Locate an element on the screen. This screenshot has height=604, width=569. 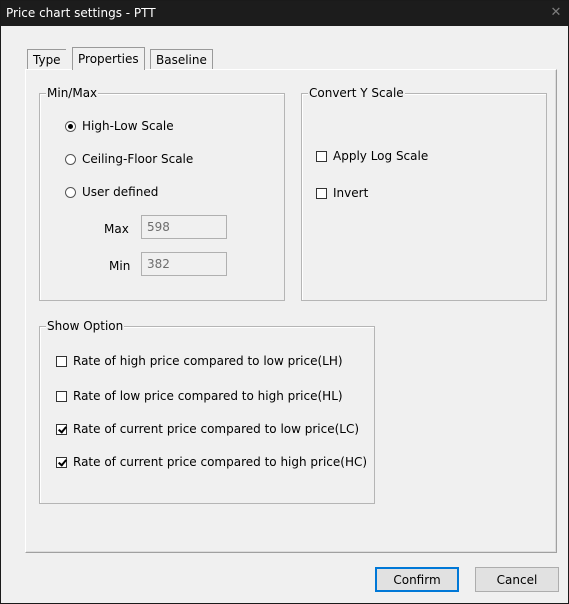
checkbox-apply-log-scale: Apply Log Scale is located at coordinates (372, 156).